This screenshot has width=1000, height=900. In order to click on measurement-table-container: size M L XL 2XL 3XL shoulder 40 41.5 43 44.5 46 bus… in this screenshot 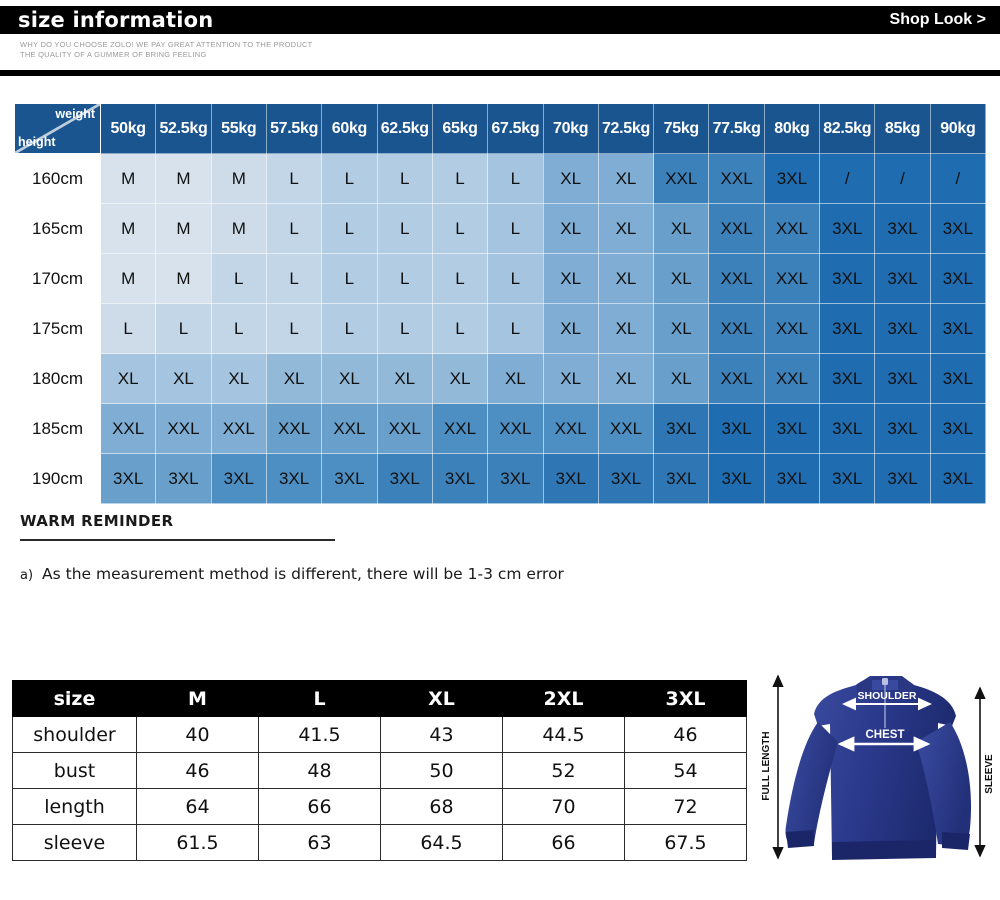, I will do `click(379, 770)`.